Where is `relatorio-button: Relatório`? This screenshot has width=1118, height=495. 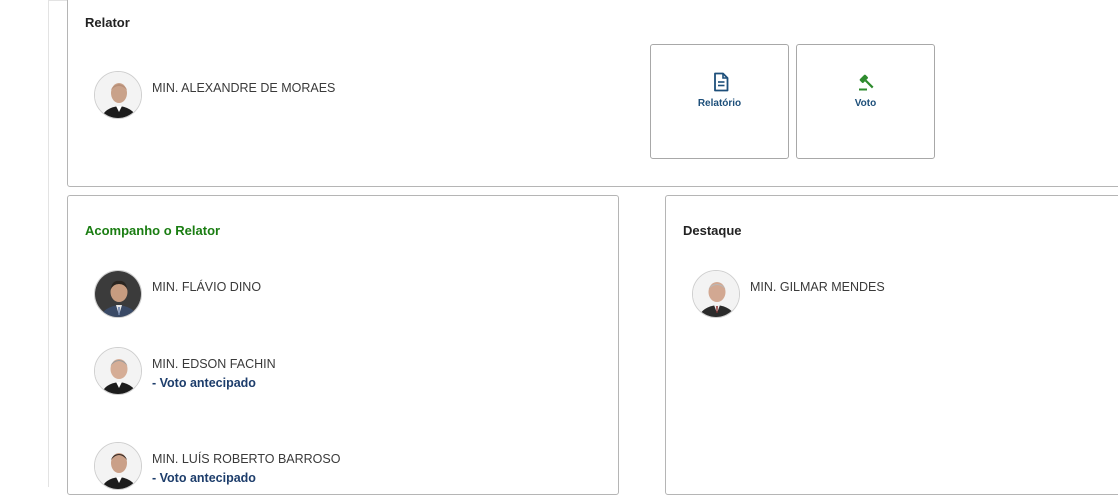
relatorio-button: Relatório is located at coordinates (719, 101).